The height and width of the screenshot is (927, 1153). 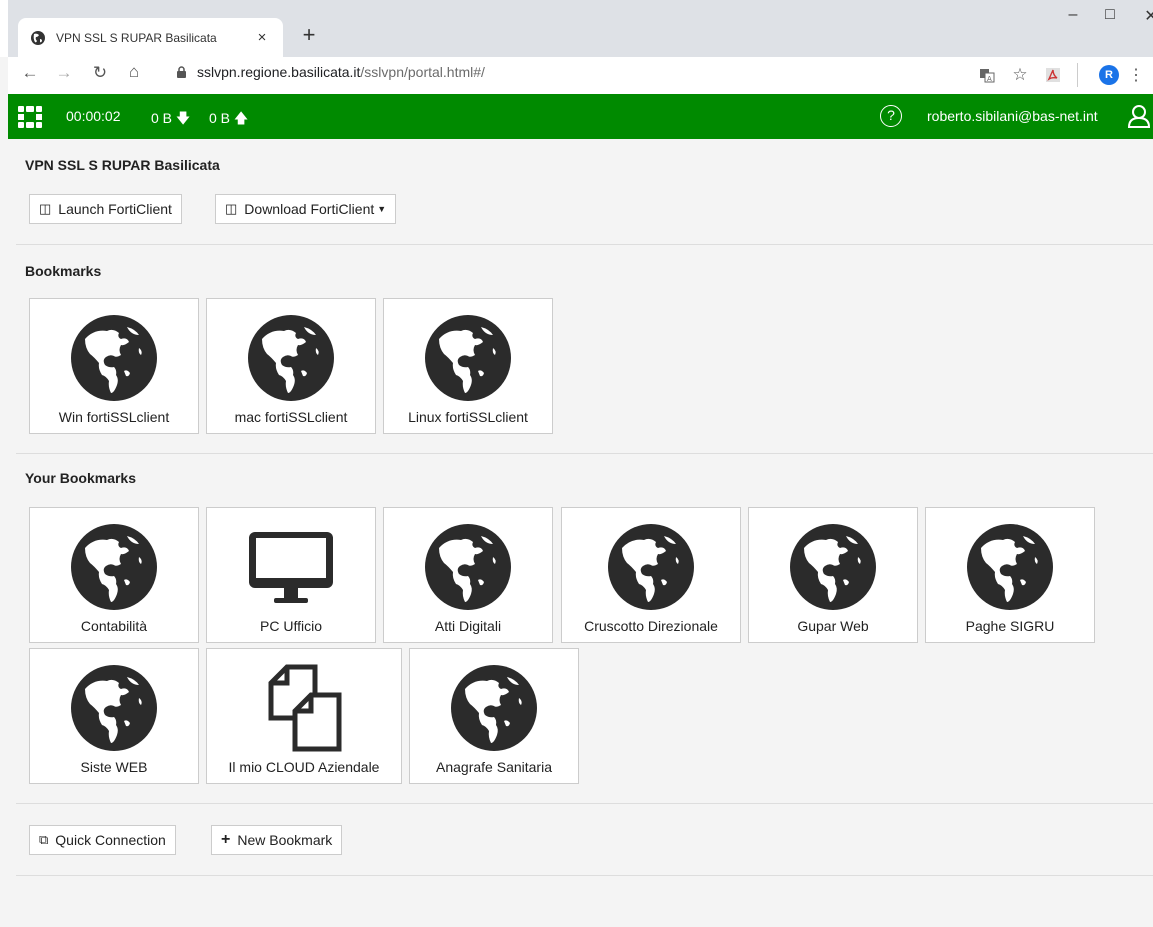 I want to click on bookmark-tile: Win fortiSSLclient, so click(x=114, y=366).